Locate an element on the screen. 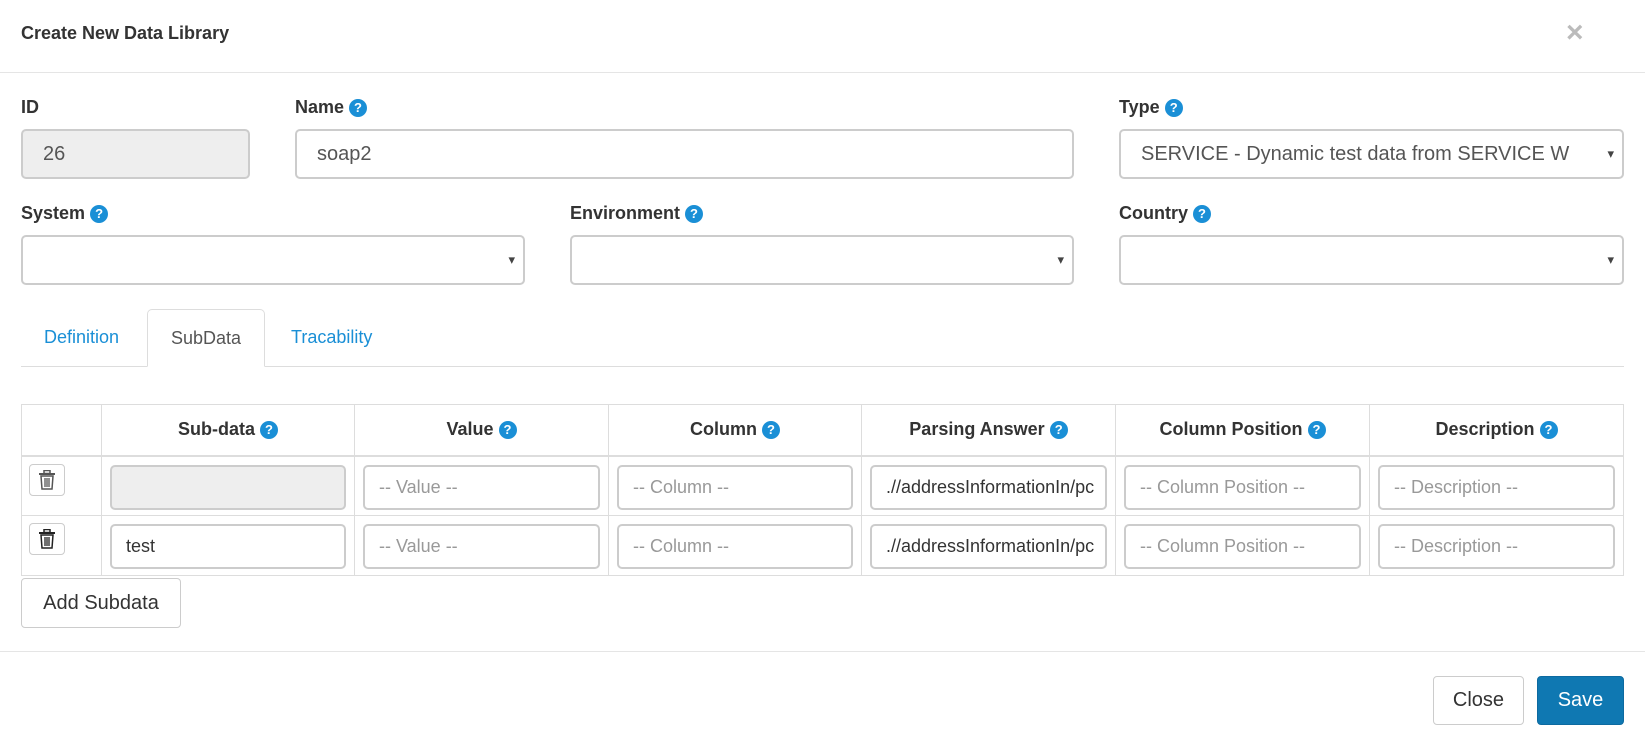 Image resolution: width=1645 pixels, height=745 pixels. cell-subdata is located at coordinates (228, 485).